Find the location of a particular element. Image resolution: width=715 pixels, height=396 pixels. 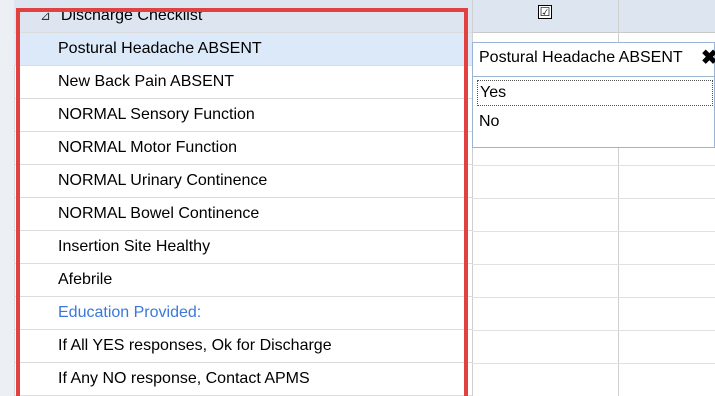

column-checkbox: ☑ is located at coordinates (545, 12).